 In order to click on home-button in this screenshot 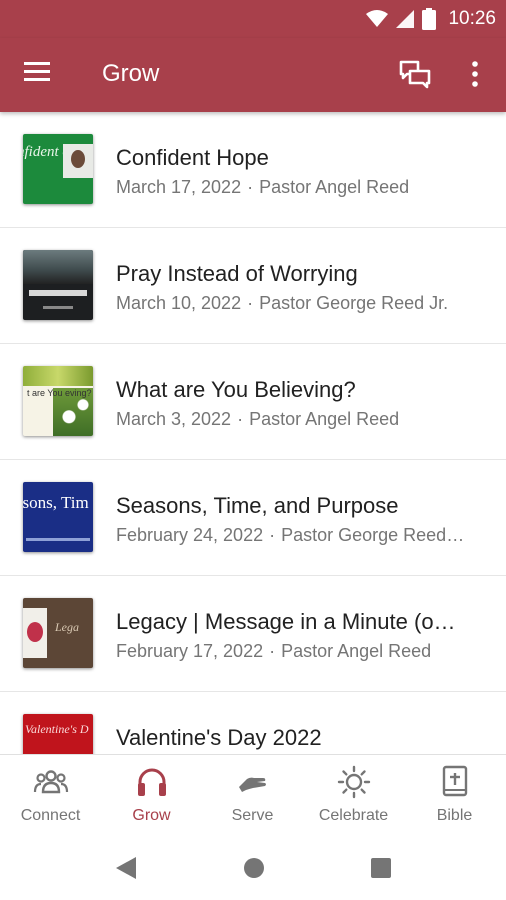, I will do `click(254, 868)`.